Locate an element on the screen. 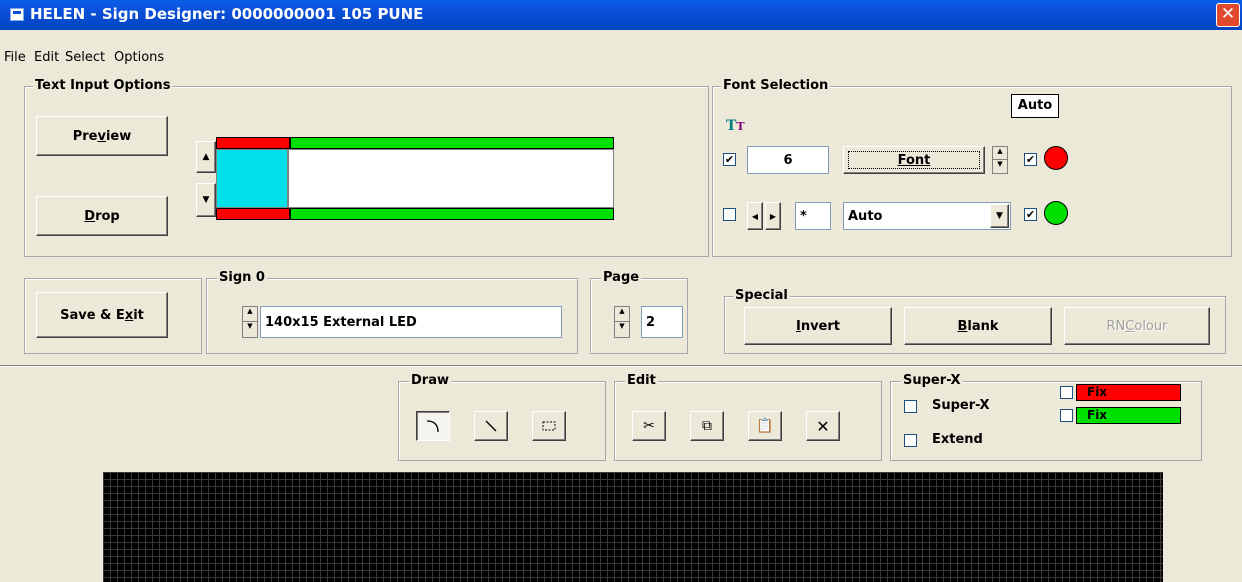 The width and height of the screenshot is (1242, 582). sign-spinner: ▲ ▼ is located at coordinates (250, 322).